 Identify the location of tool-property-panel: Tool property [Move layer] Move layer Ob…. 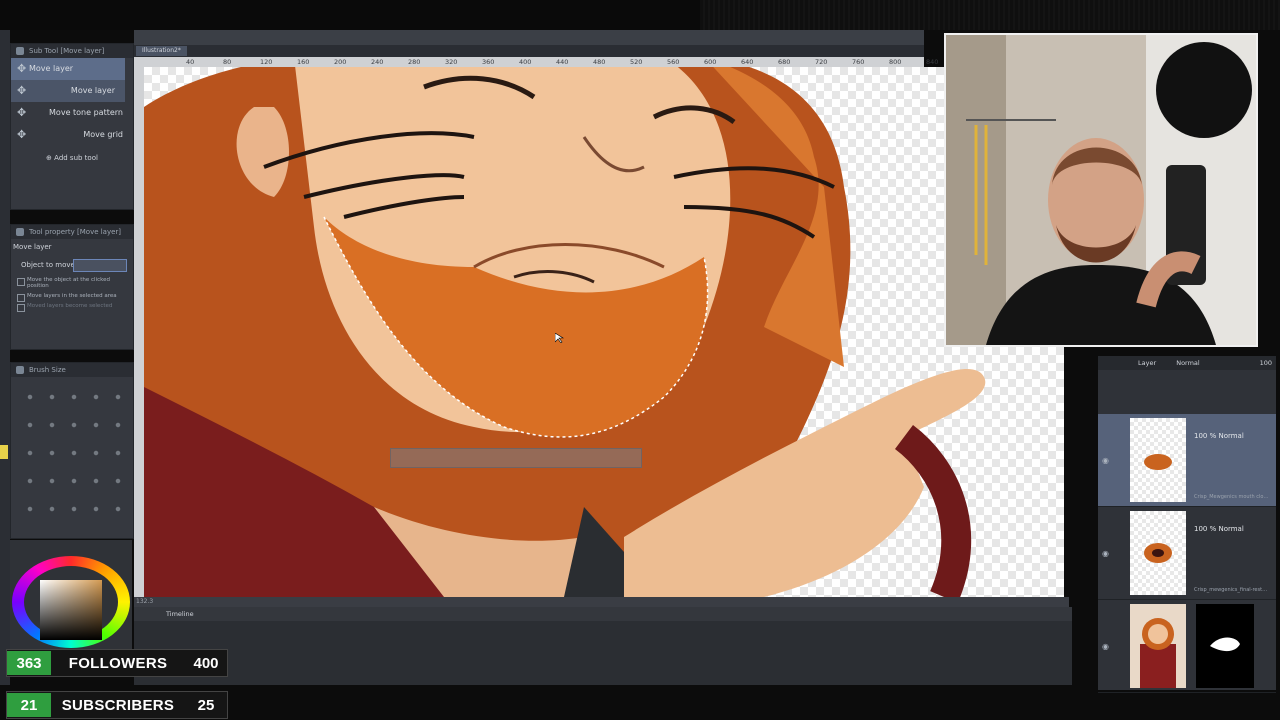
(72, 287).